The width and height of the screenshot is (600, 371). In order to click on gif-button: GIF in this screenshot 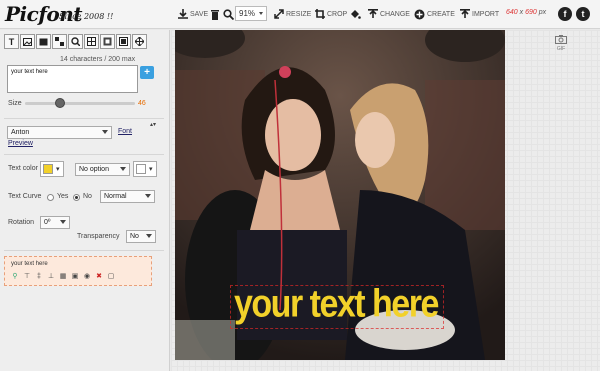, I will do `click(561, 43)`.